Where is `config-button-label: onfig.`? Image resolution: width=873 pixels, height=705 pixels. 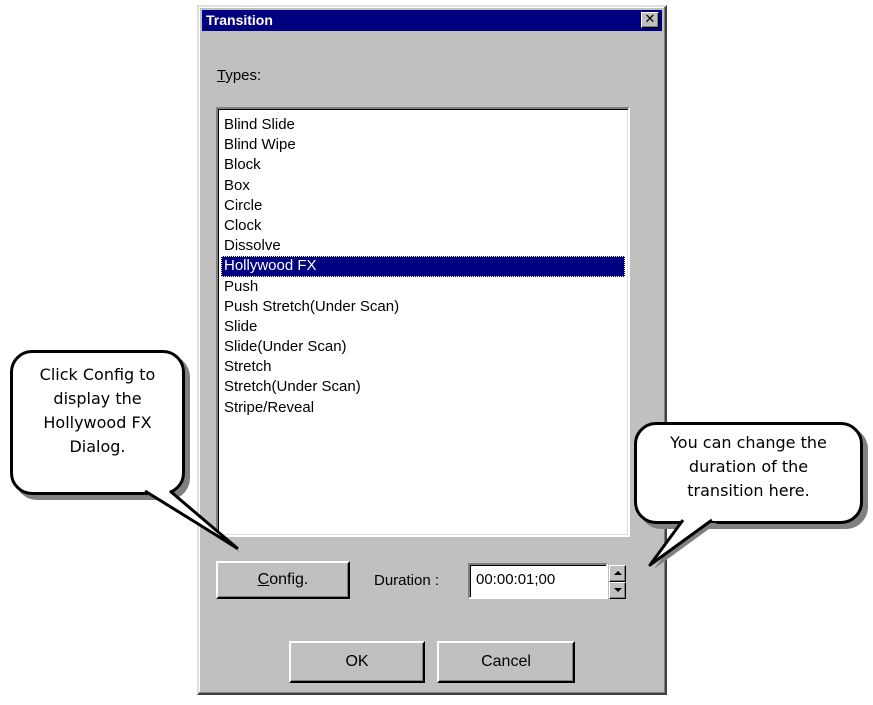
config-button-label: onfig. is located at coordinates (289, 579).